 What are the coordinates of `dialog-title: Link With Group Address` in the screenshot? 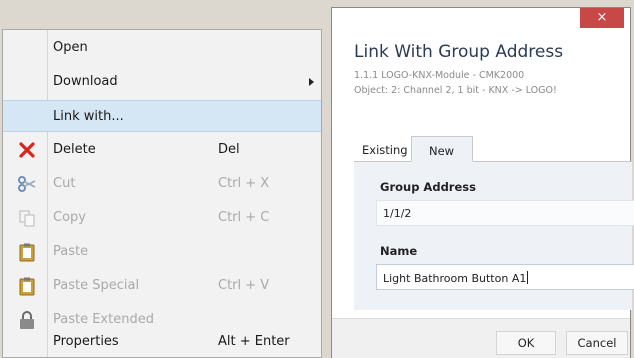 It's located at (459, 52).